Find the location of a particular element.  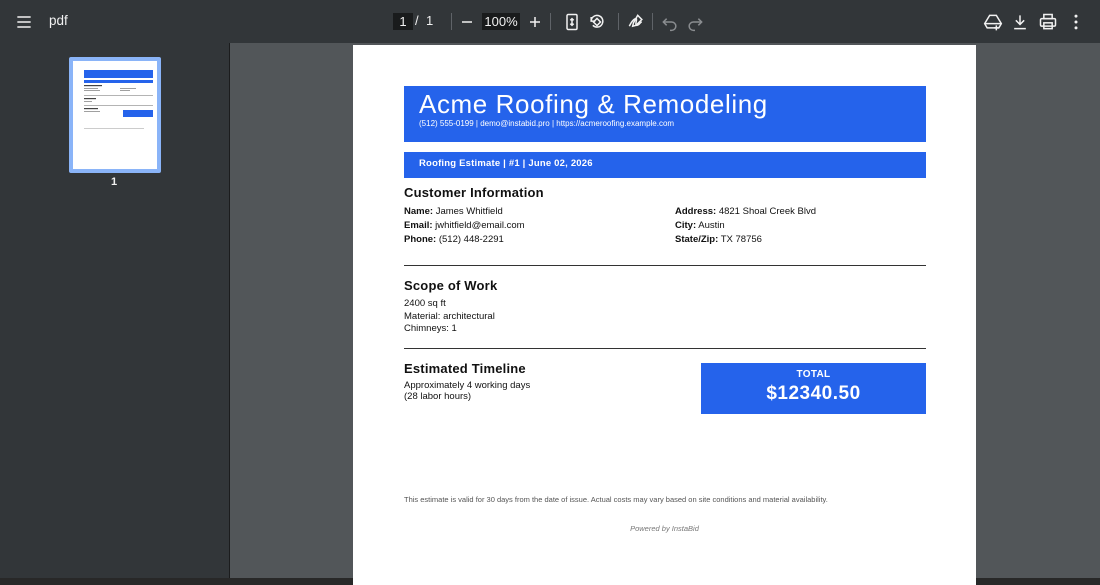

pdf-toolbar: pdf 1 / 1 100% is located at coordinates (550, 21).